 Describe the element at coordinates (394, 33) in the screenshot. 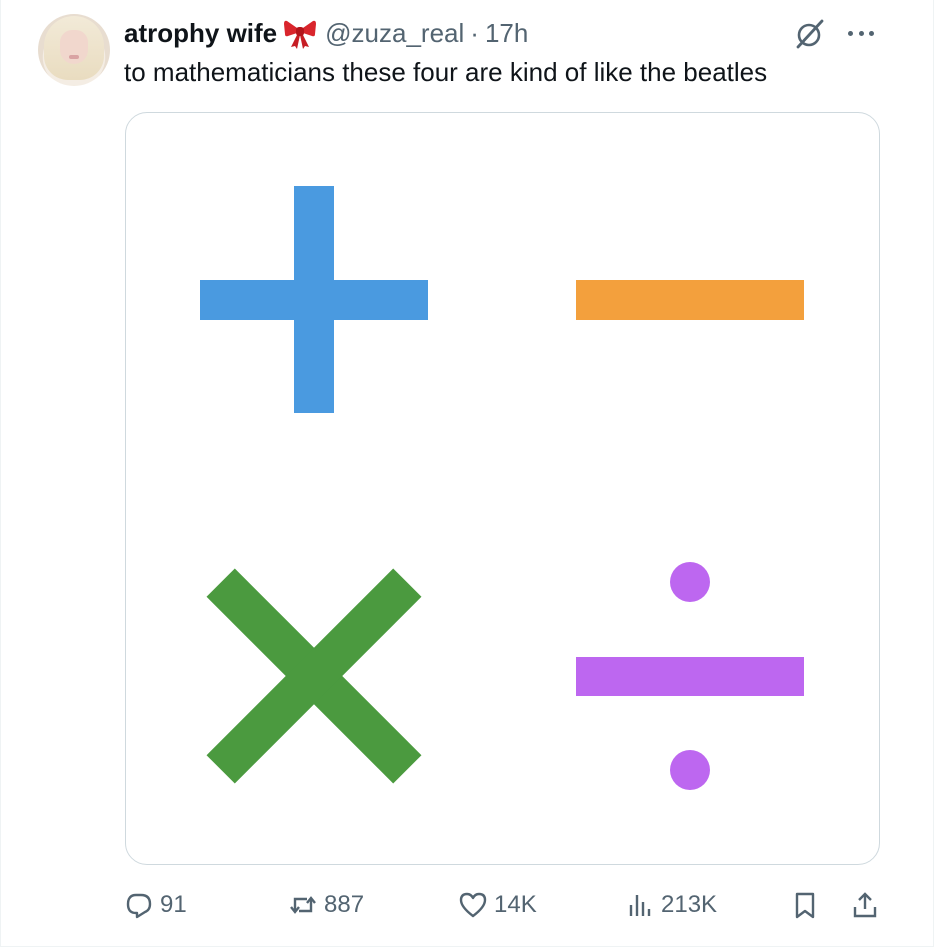

I see `user-handle: @zuza_real` at that location.